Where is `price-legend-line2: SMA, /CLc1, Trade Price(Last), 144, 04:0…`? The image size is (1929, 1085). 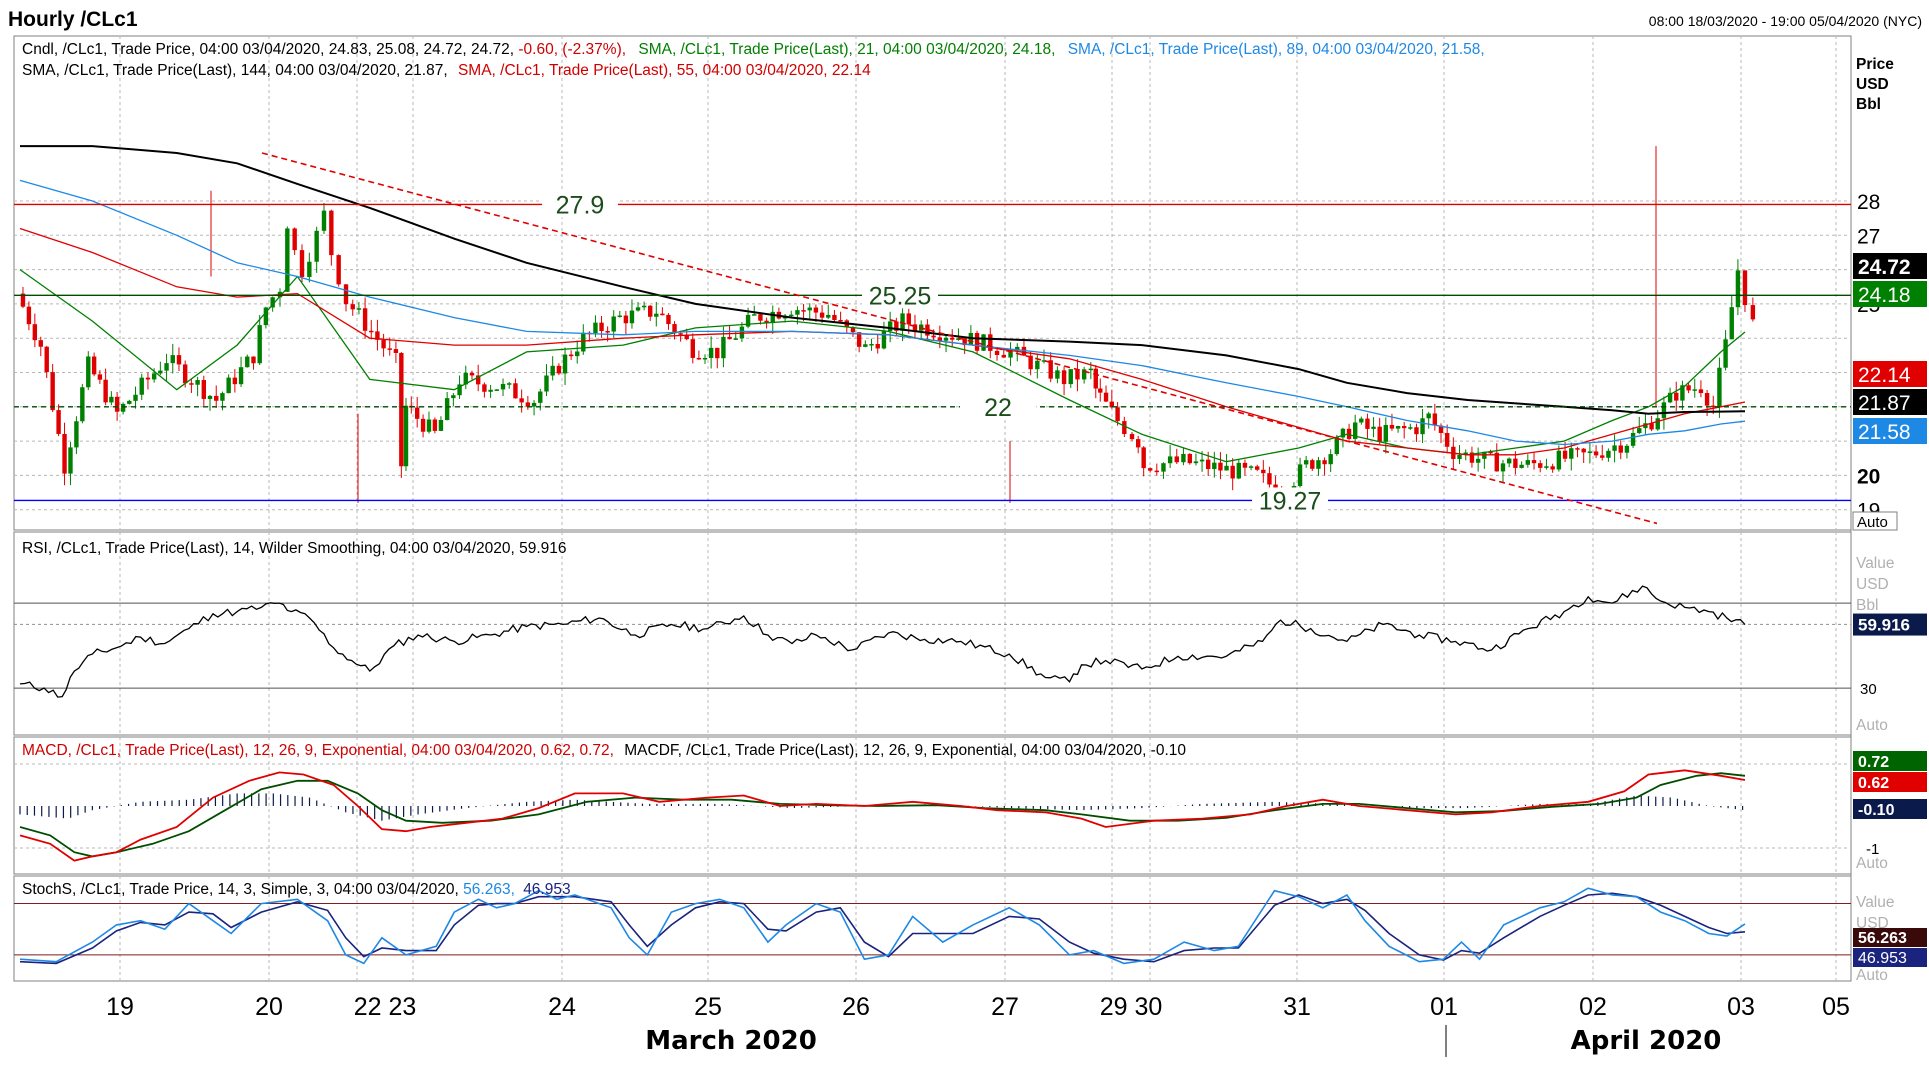
price-legend-line2: SMA, /CLc1, Trade Price(Last), 144, 04:0… is located at coordinates (446, 70).